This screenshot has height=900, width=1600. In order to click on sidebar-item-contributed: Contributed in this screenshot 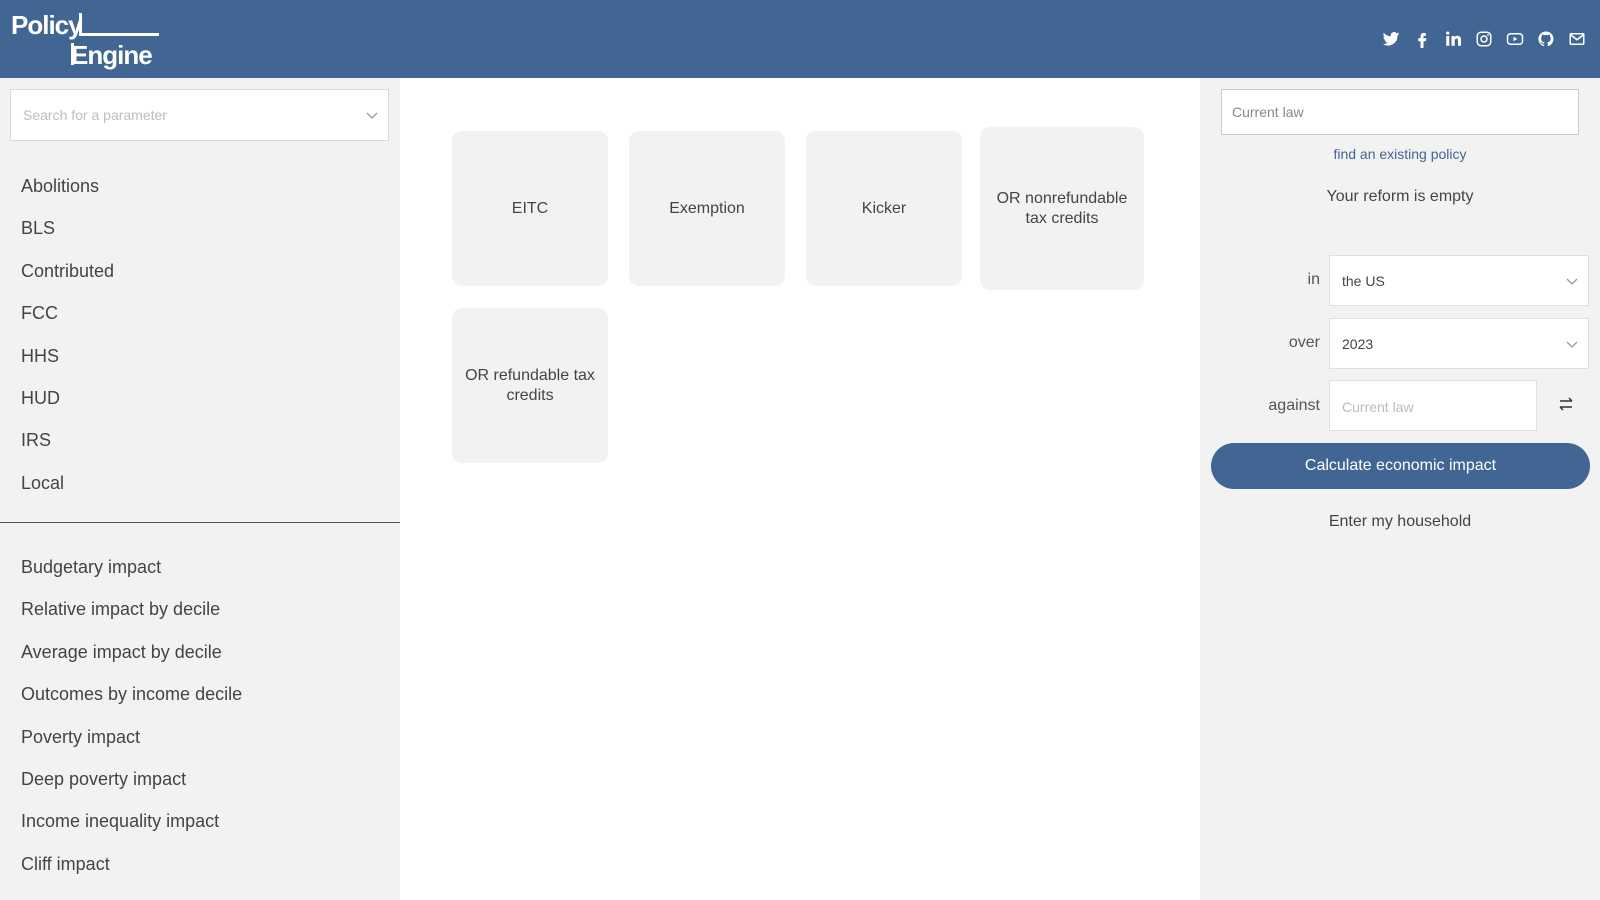, I will do `click(67, 280)`.